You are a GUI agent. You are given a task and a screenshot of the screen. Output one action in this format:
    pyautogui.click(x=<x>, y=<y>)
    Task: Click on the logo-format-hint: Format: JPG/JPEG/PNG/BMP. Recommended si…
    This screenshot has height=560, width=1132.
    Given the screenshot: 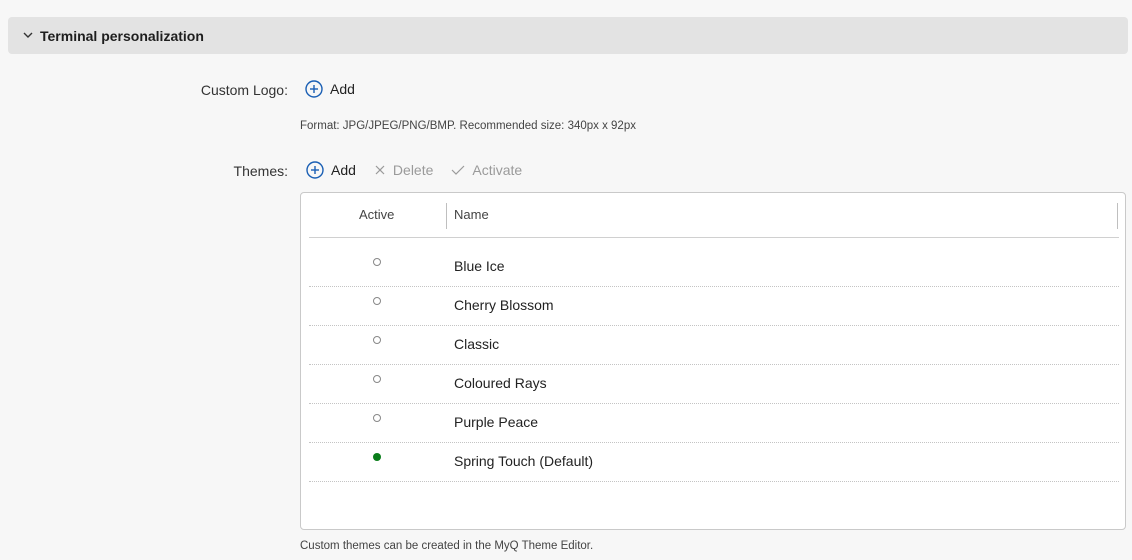 What is the action you would take?
    pyautogui.click(x=468, y=126)
    